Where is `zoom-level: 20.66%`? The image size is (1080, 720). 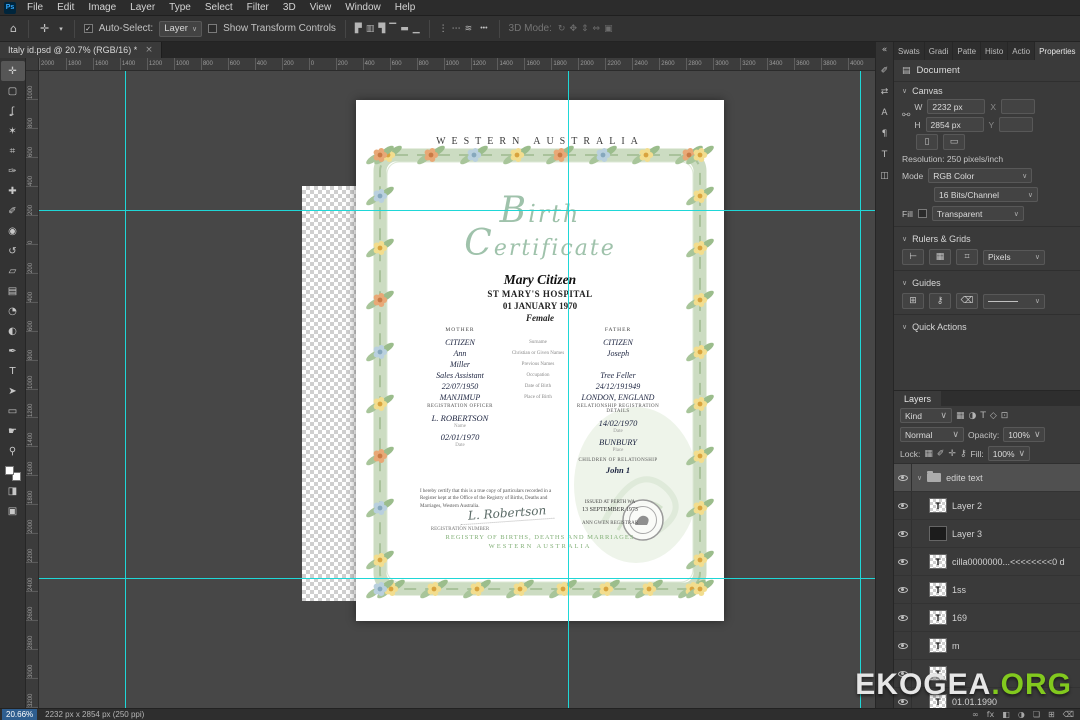
zoom-level: 20.66% is located at coordinates (20, 714).